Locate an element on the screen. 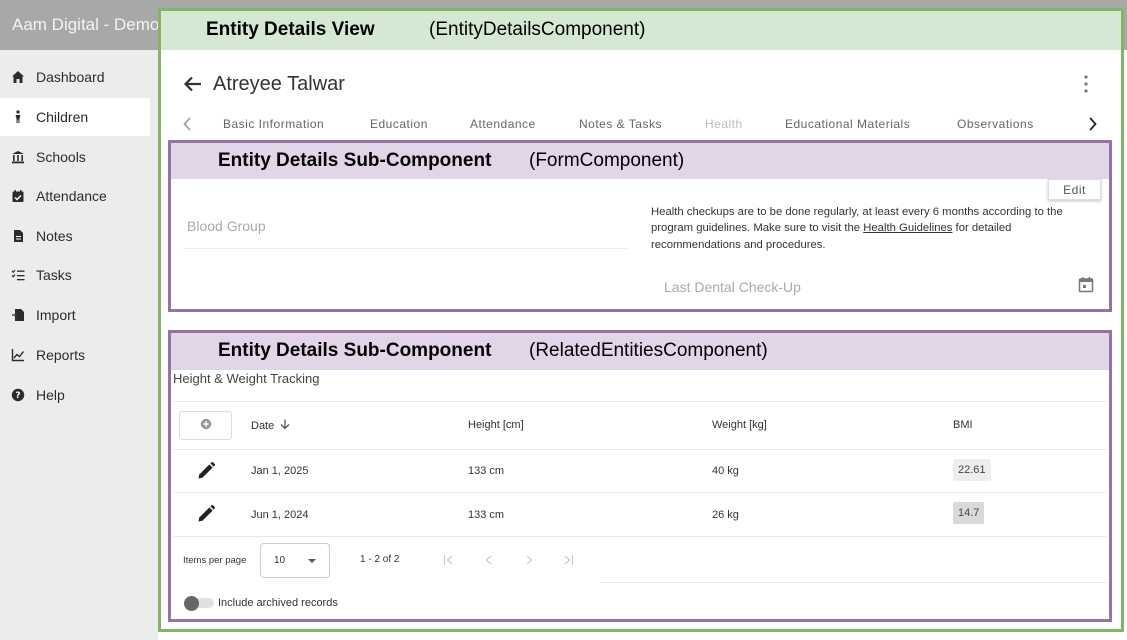 The height and width of the screenshot is (640, 1127). sidebar-item-children: Children is located at coordinates (75, 117).